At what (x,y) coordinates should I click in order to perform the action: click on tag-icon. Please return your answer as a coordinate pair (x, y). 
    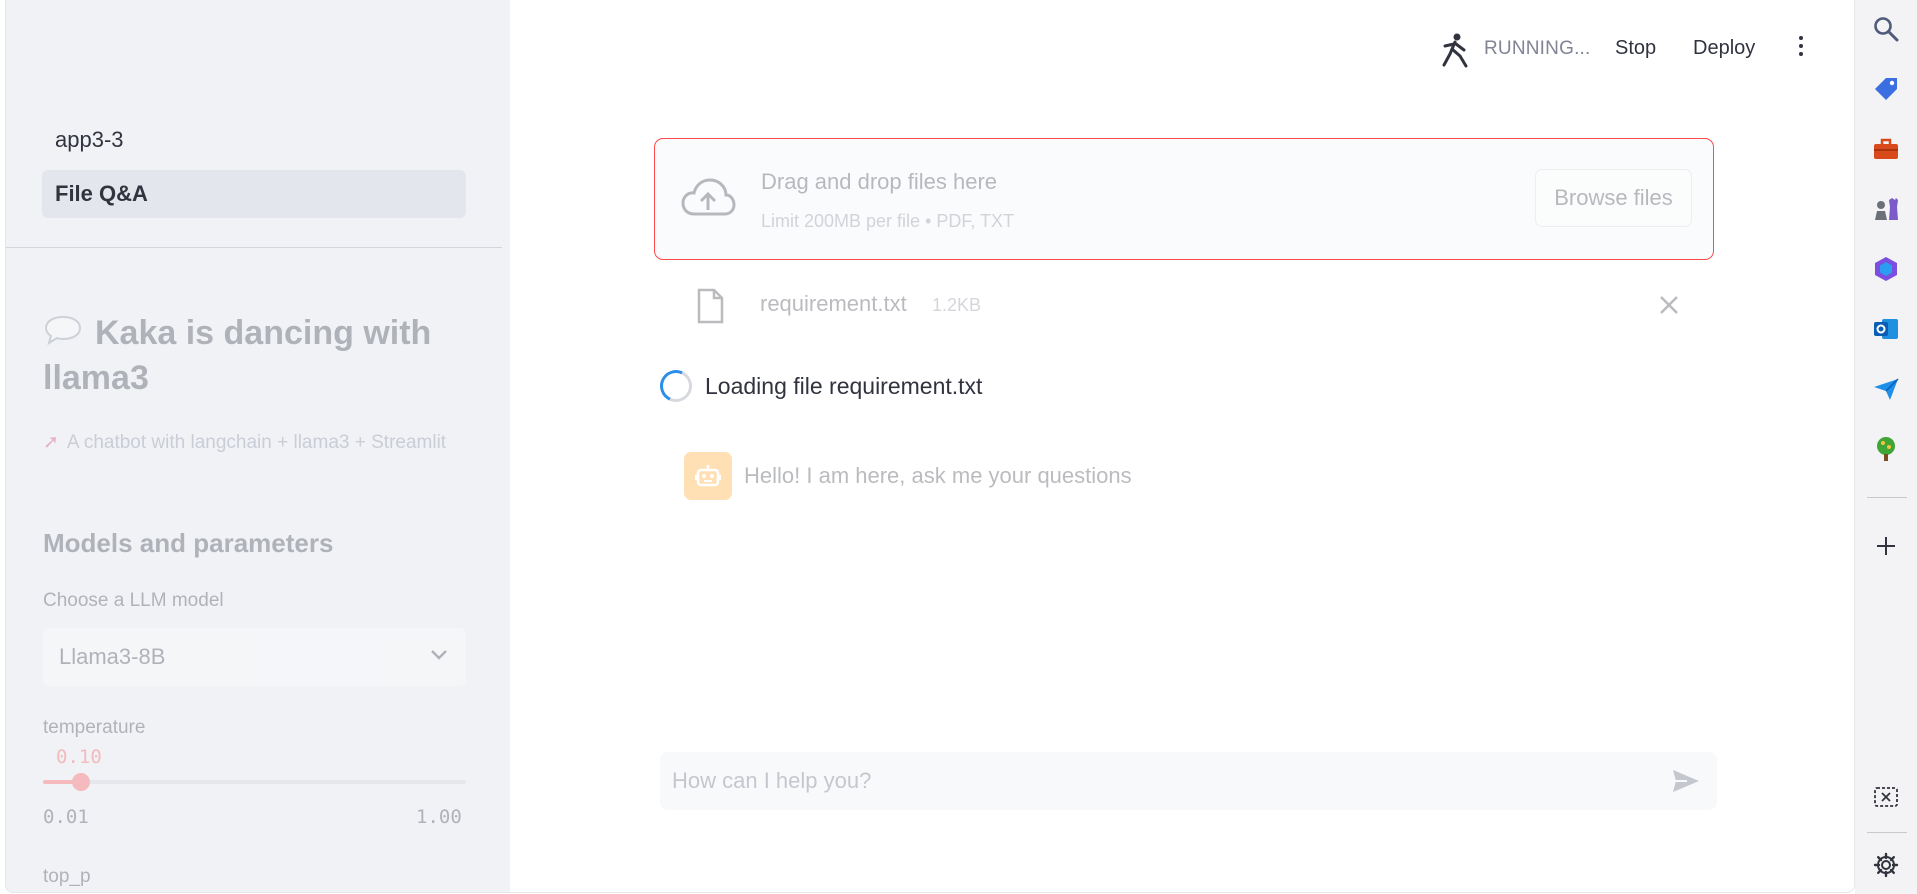
    Looking at the image, I should click on (1886, 89).